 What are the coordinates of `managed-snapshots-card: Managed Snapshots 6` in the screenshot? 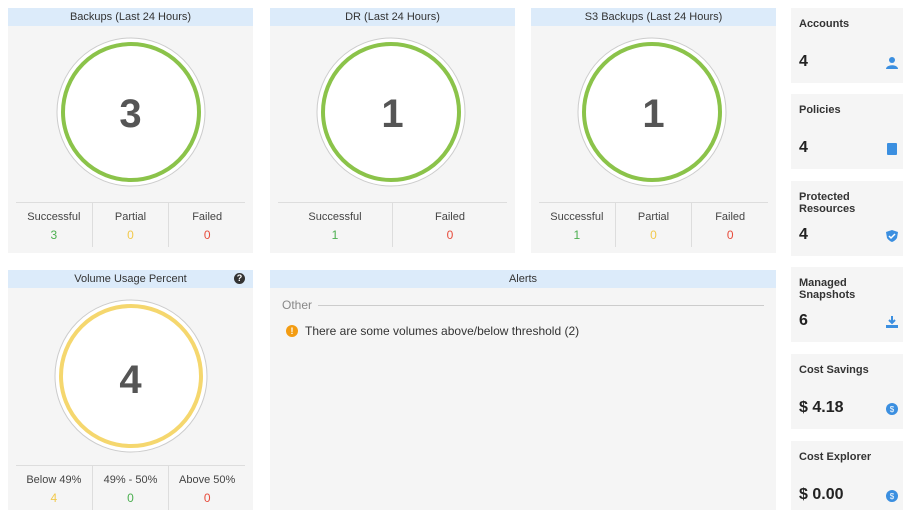 It's located at (847, 304).